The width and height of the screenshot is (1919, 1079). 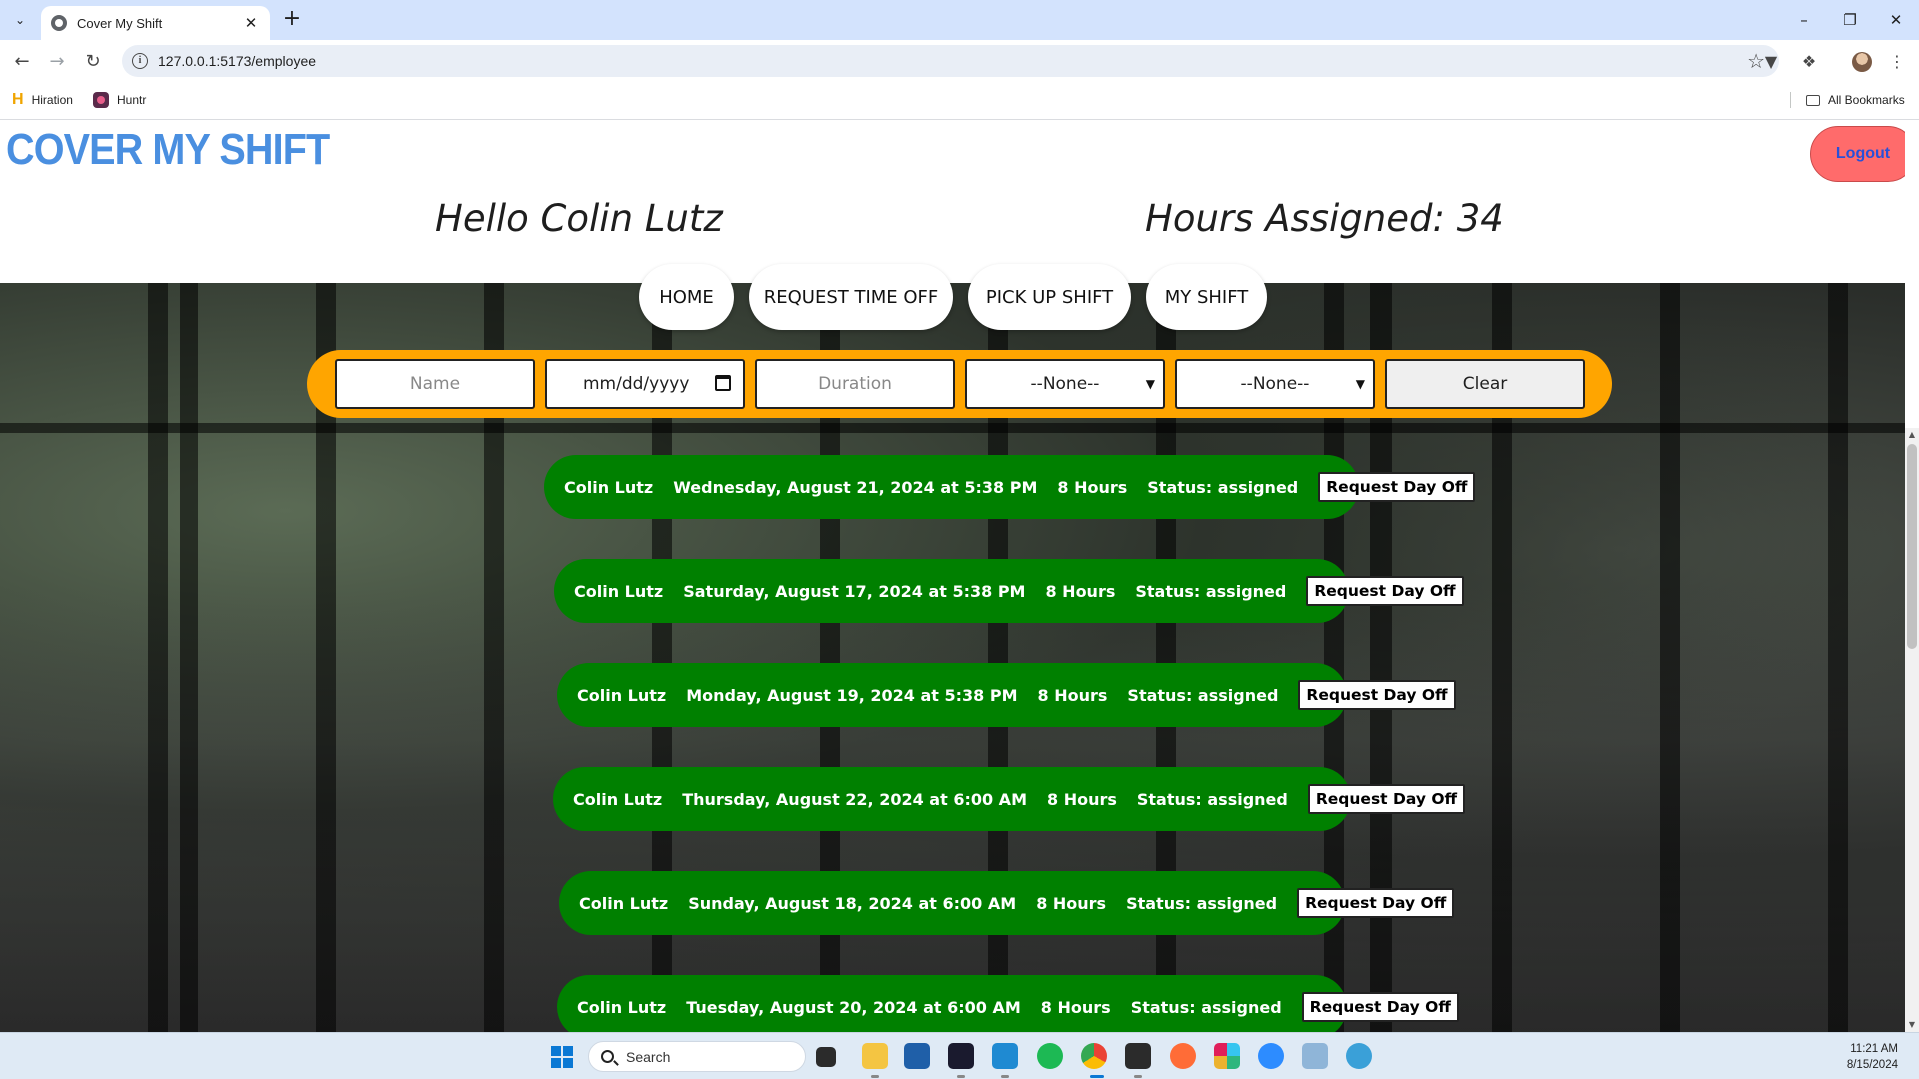 I want to click on notepad-icon, so click(x=1315, y=1056).